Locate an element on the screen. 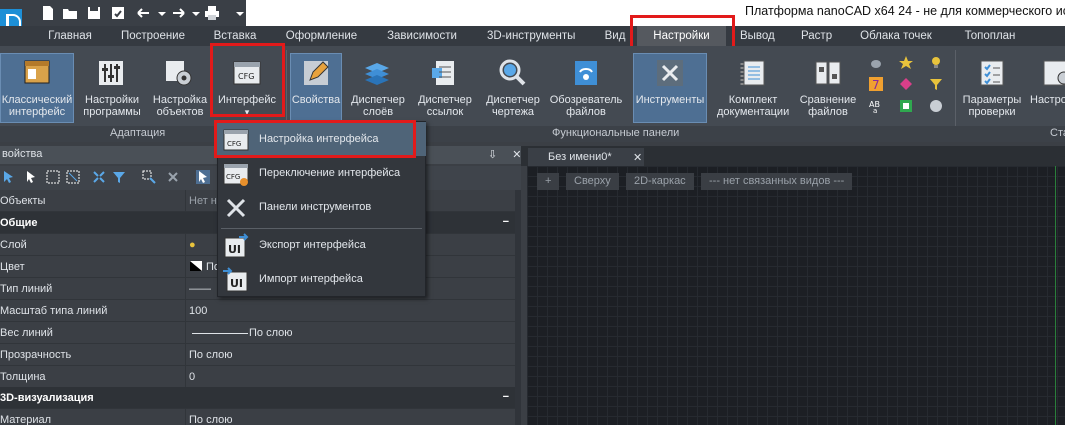 Image resolution: width=1065 pixels, height=425 pixels. color-swatch-icon is located at coordinates (196, 267).